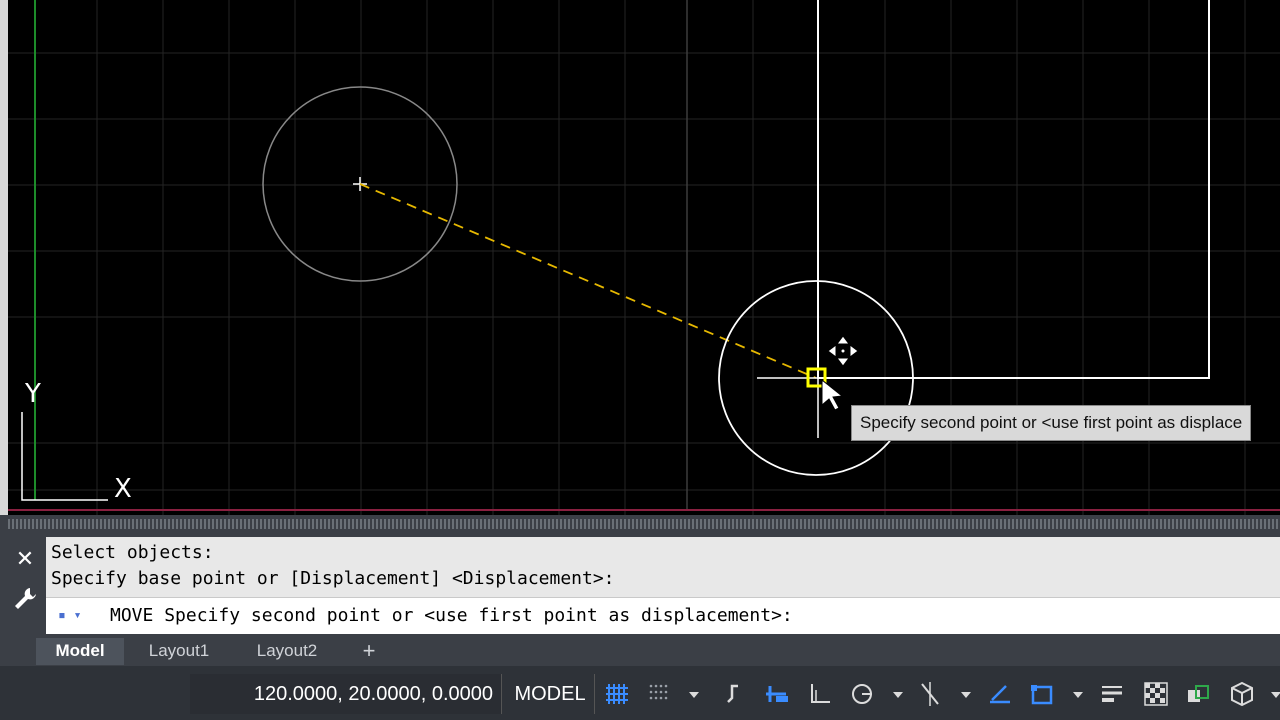 The width and height of the screenshot is (1280, 720). What do you see at coordinates (550, 694) in the screenshot?
I see `model-space-button: MODEL` at bounding box center [550, 694].